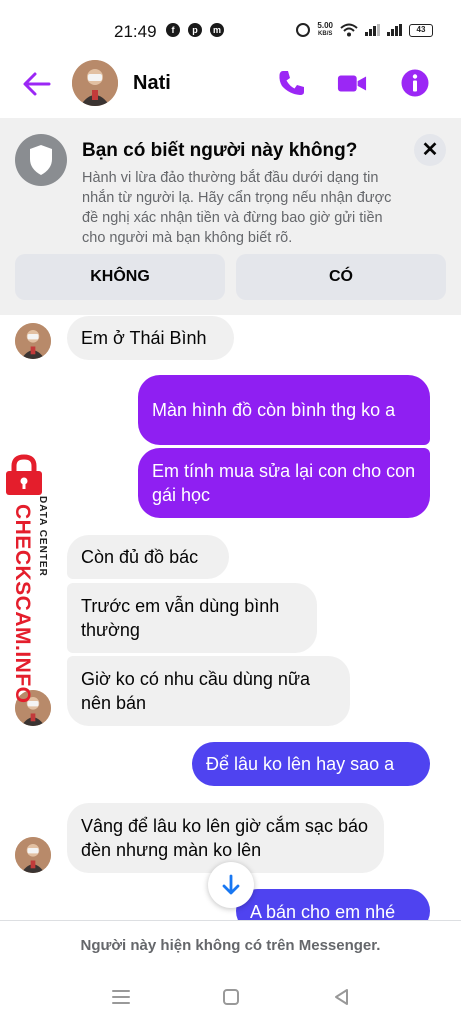 The image size is (461, 1024). I want to click on watermark-sub-text: DATA CENTER, so click(42, 536).